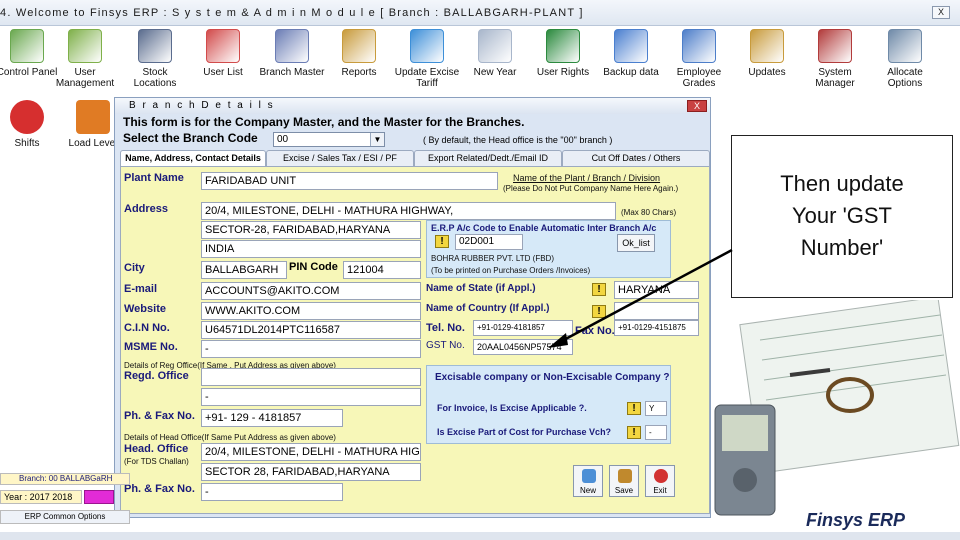  Describe the element at coordinates (311, 291) in the screenshot. I see `email-field: ACCOUNTS@AKITO.COM` at that location.